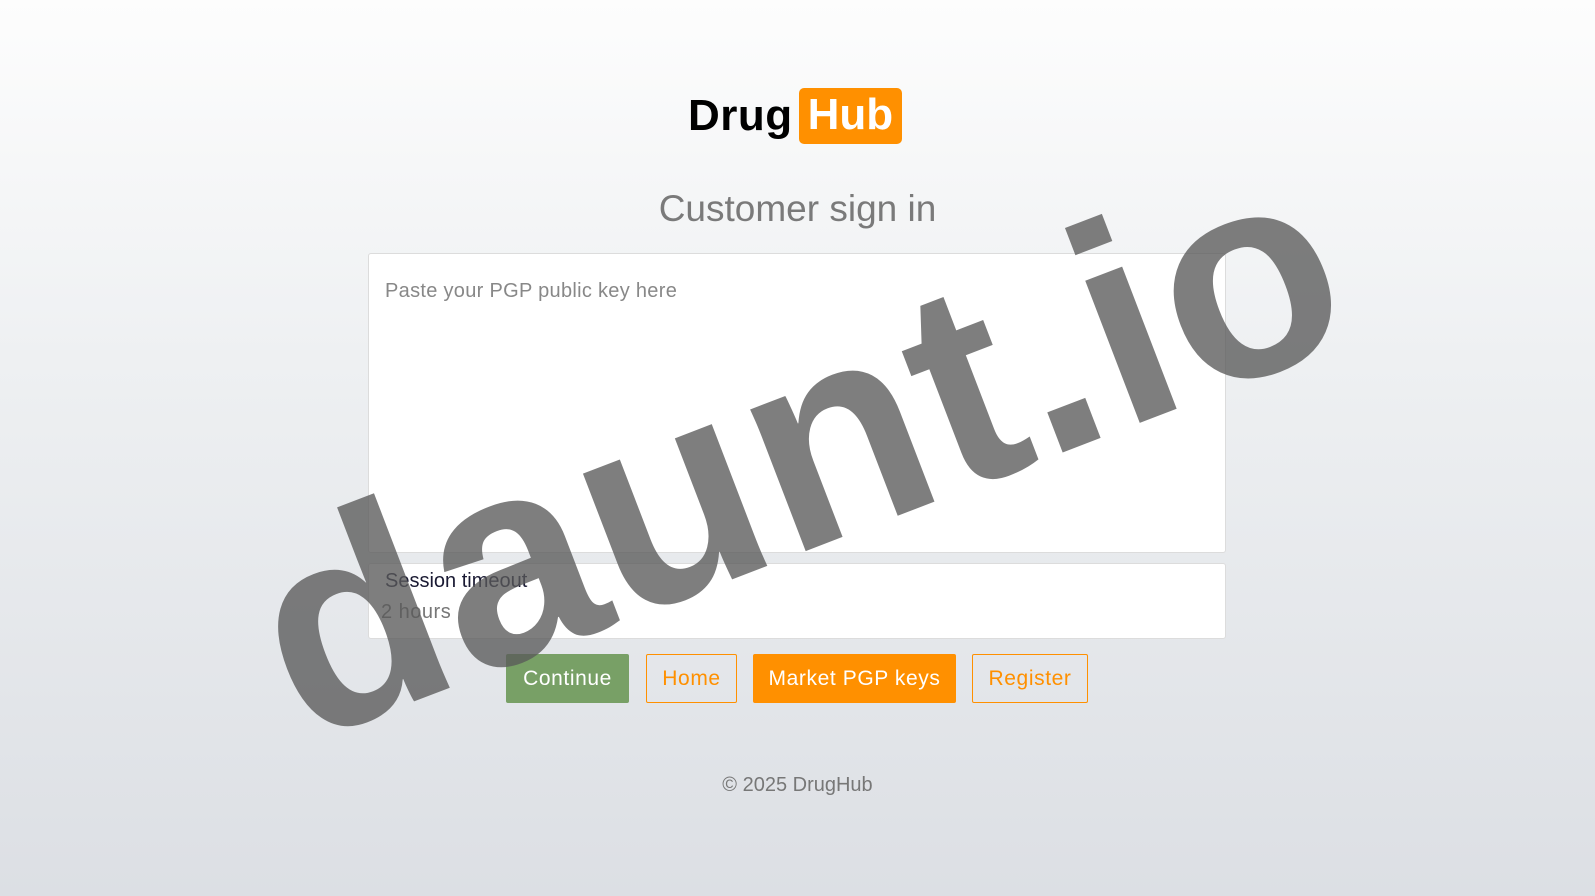  What do you see at coordinates (797, 785) in the screenshot?
I see `footer-copyright: © 2025 DrugHub` at bounding box center [797, 785].